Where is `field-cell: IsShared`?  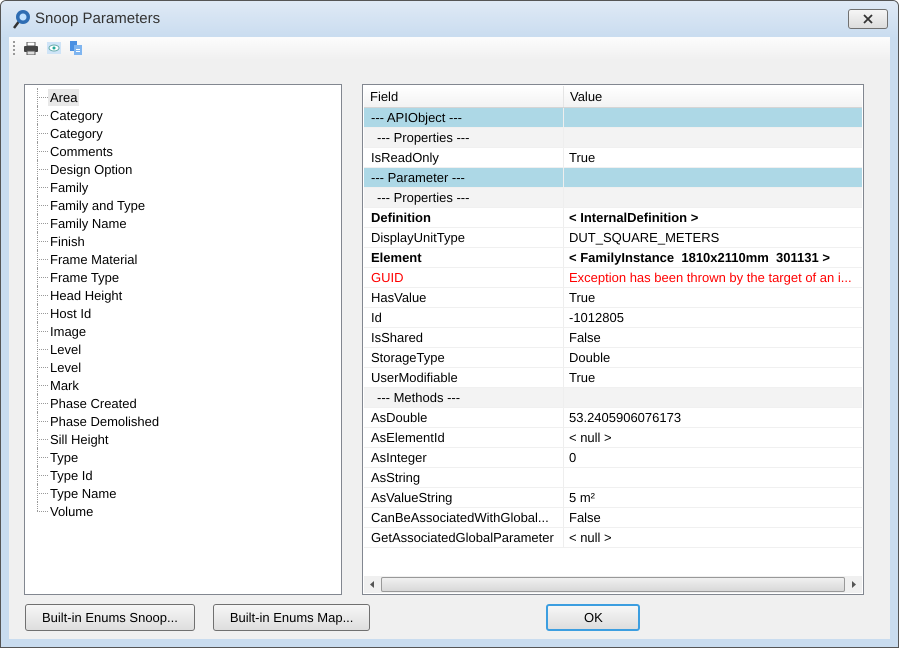
field-cell: IsShared is located at coordinates (464, 337).